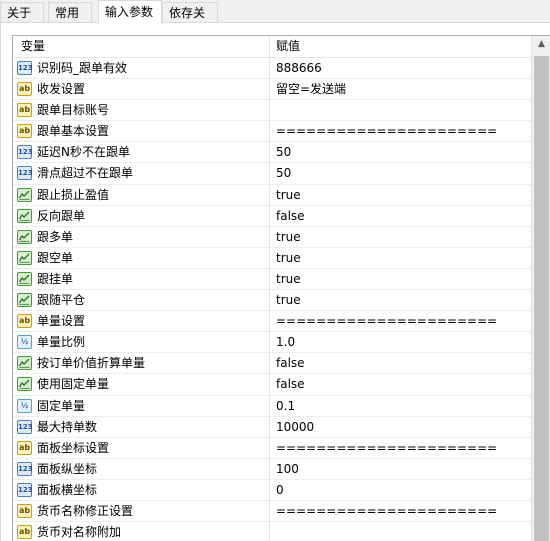 This screenshot has width=550, height=541. Describe the element at coordinates (33, 46) in the screenshot. I see `column-header-variable: 变量` at that location.